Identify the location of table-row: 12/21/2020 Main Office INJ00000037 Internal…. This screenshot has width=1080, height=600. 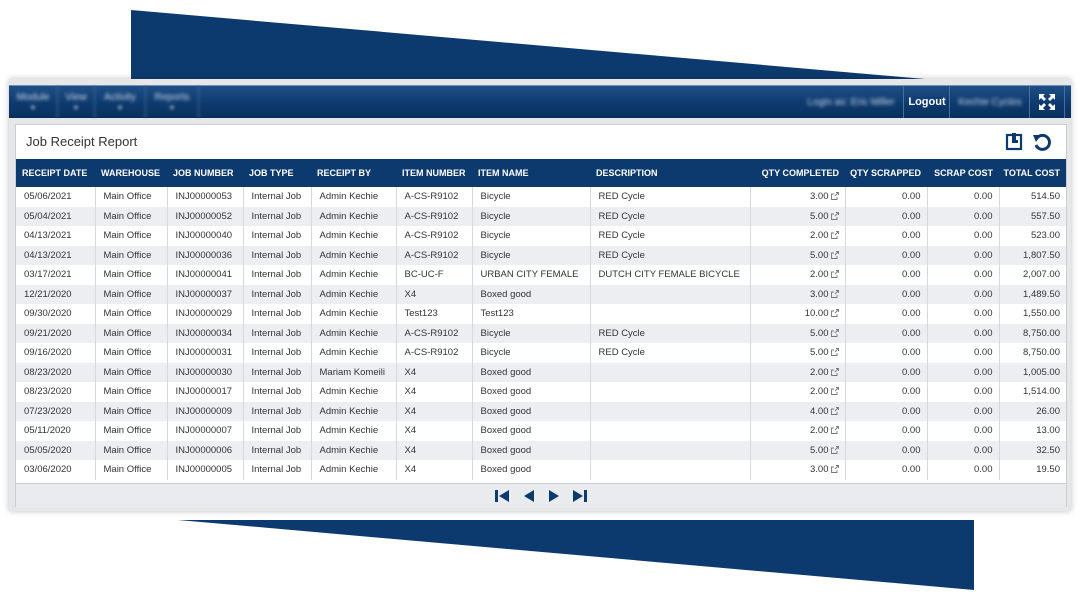
(541, 294).